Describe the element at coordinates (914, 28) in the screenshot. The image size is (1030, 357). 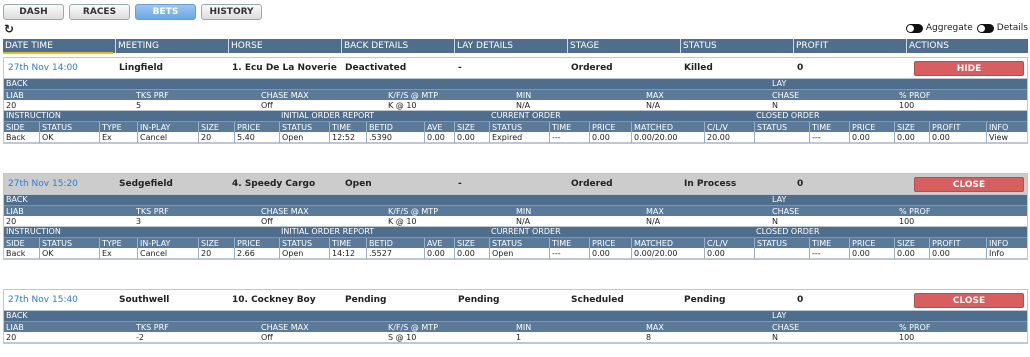
I see `aggregate-toggle` at that location.